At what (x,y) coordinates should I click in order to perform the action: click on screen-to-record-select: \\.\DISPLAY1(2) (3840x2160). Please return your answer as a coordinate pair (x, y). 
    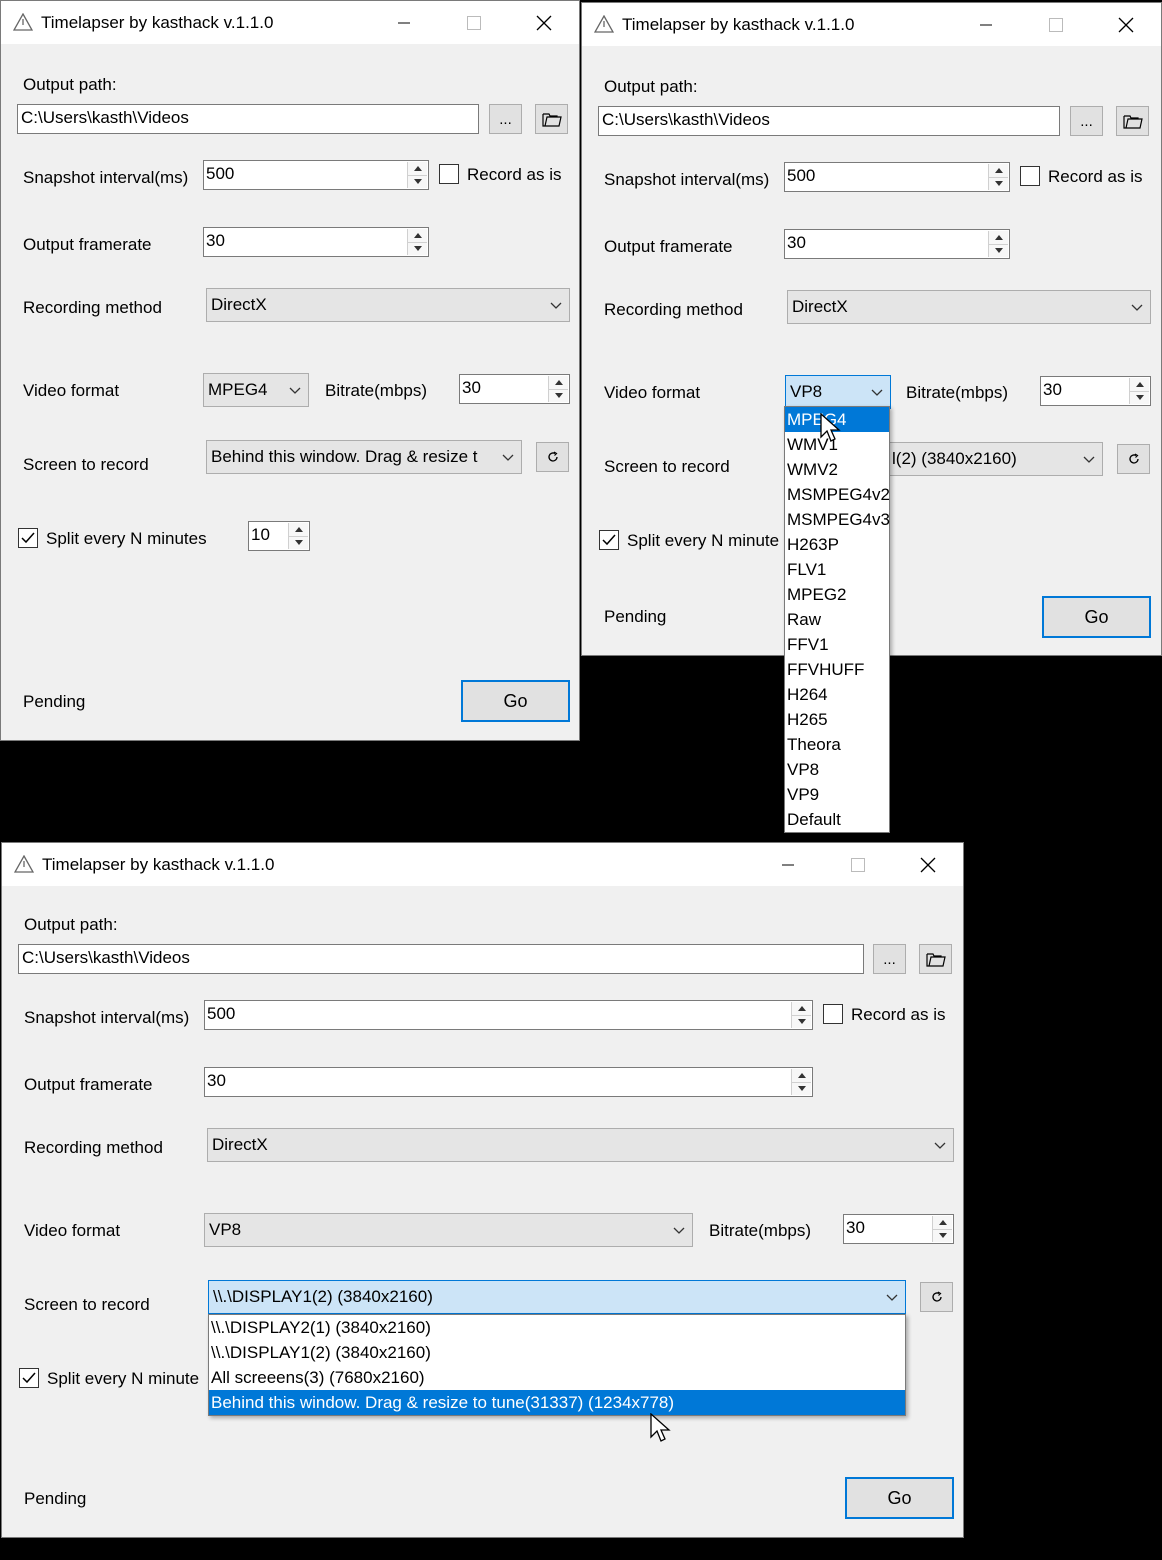
    Looking at the image, I should click on (557, 1297).